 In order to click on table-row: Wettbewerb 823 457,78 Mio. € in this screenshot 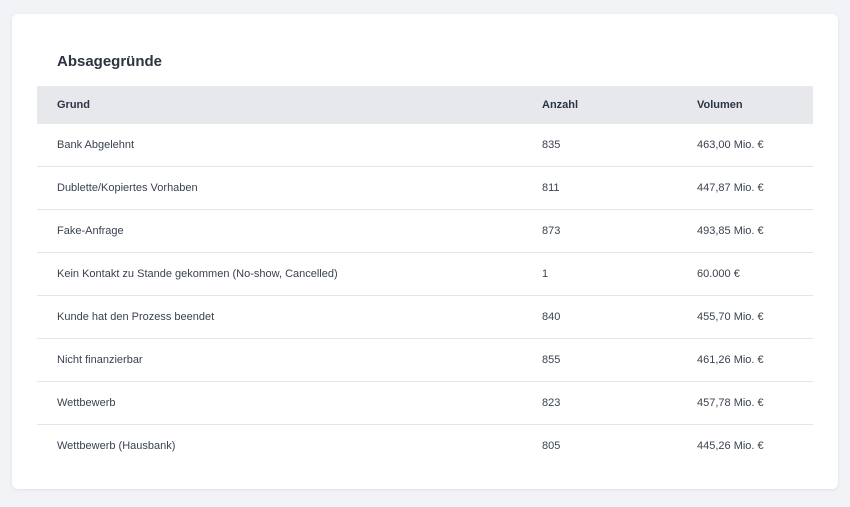, I will do `click(425, 403)`.